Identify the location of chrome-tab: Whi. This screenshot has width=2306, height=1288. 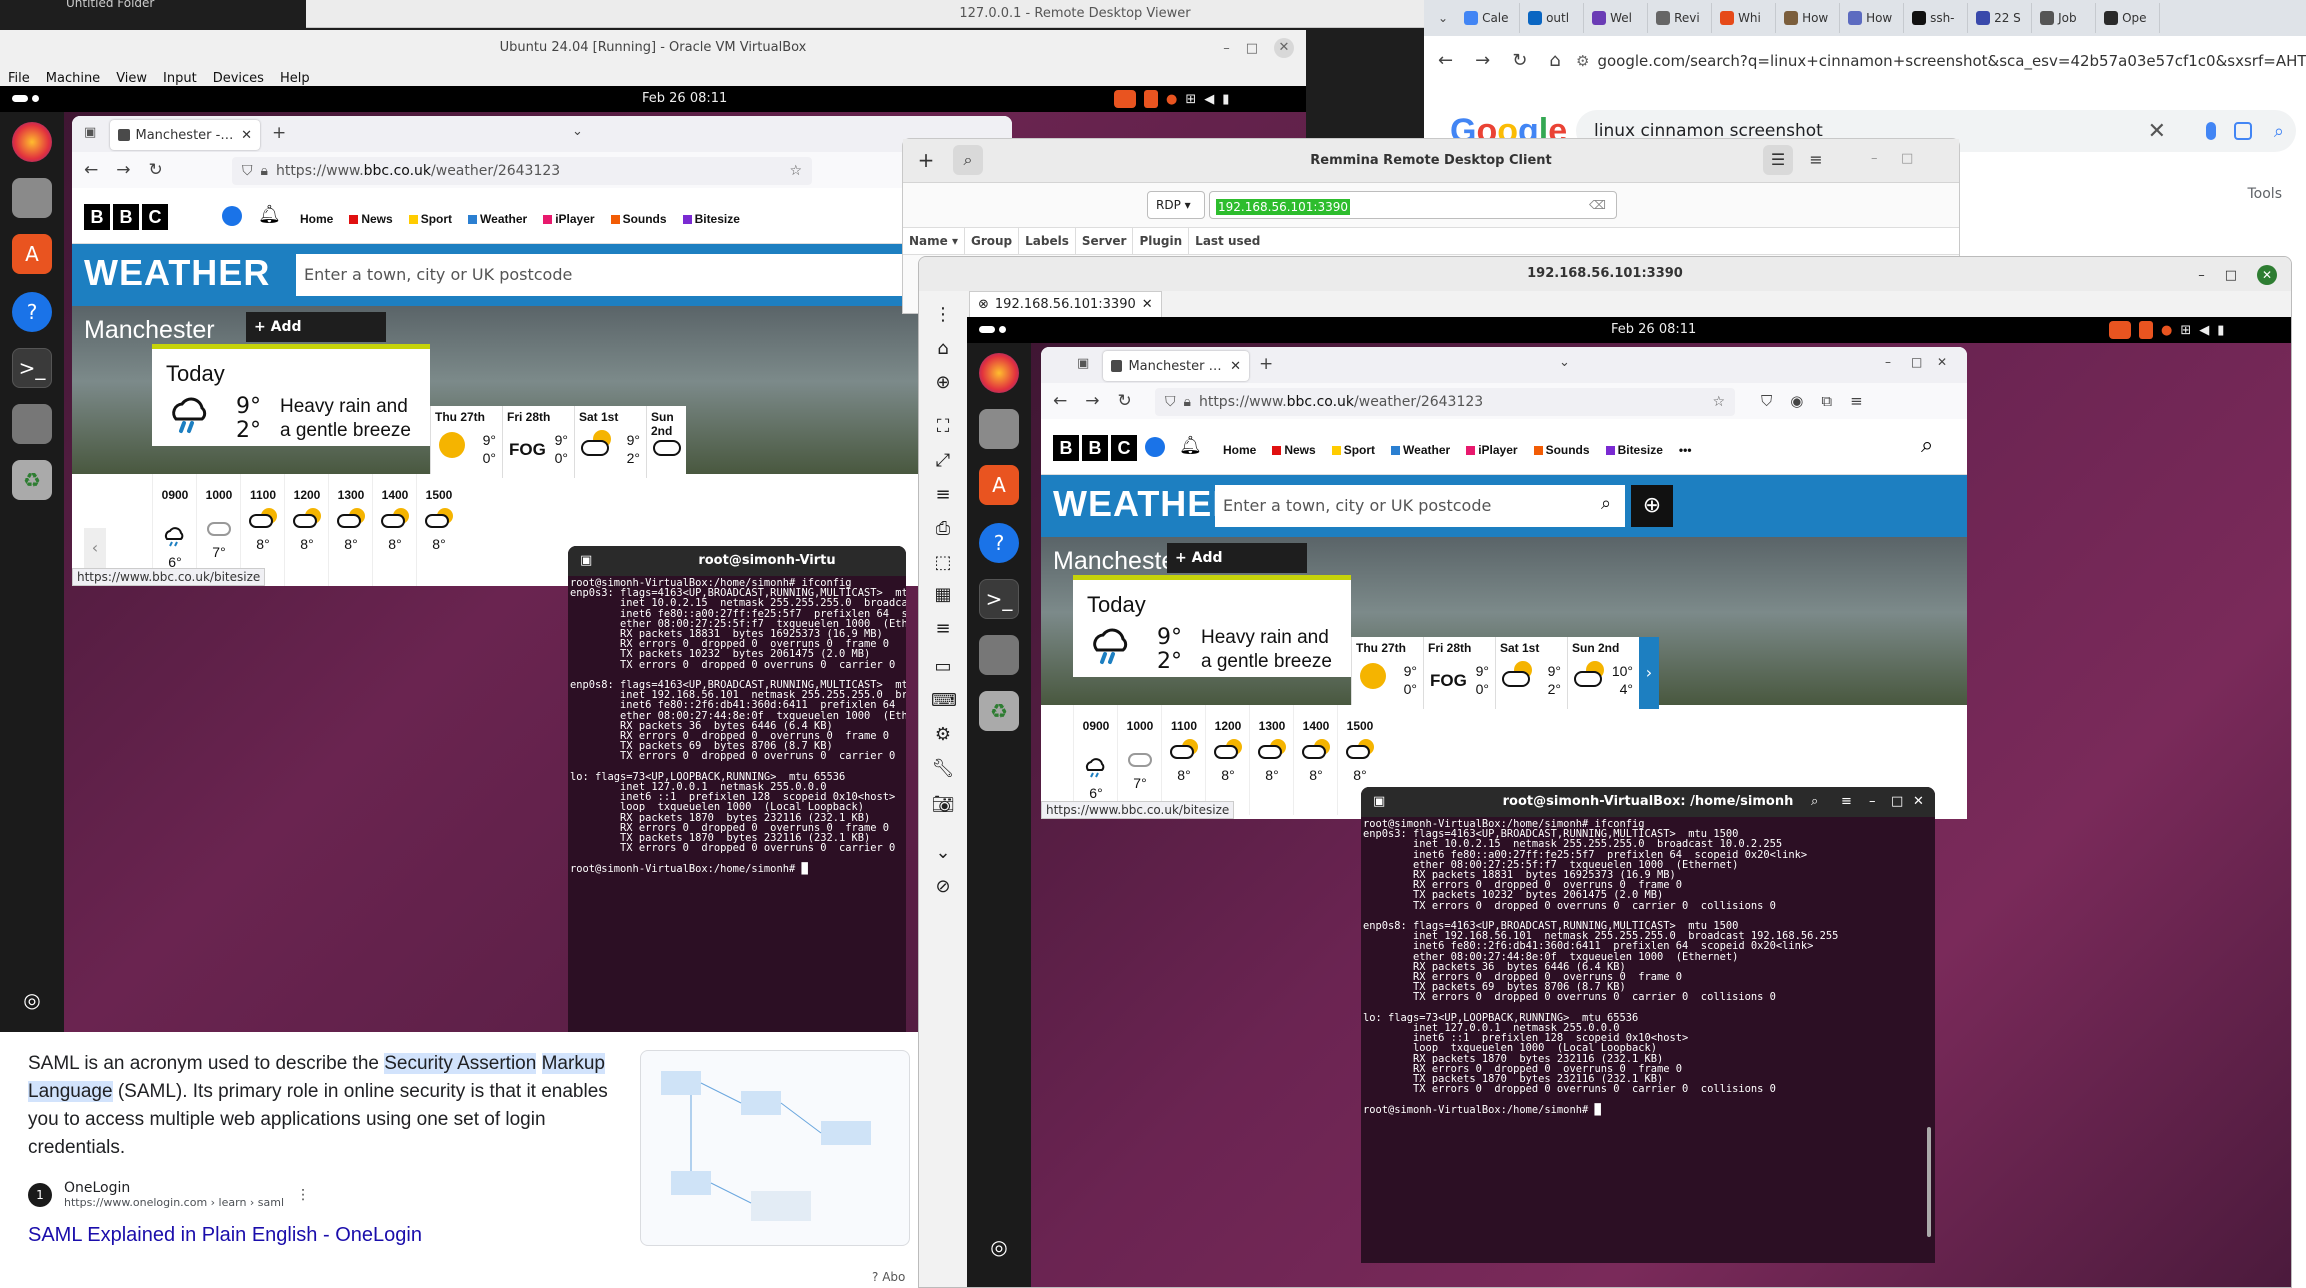
(1745, 18).